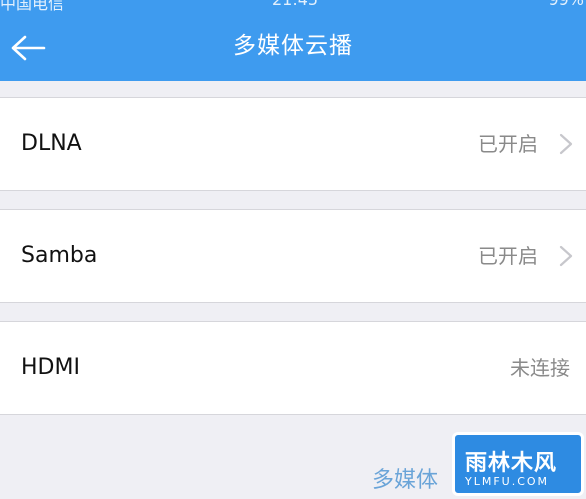 This screenshot has width=586, height=499. Describe the element at coordinates (59, 255) in the screenshot. I see `samba-label: Samba` at that location.